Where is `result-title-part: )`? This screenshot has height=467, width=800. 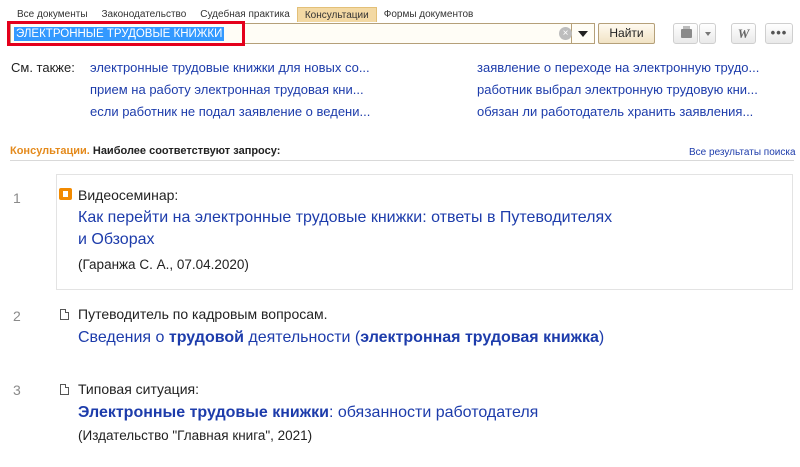
result-title-part: ) is located at coordinates (601, 337).